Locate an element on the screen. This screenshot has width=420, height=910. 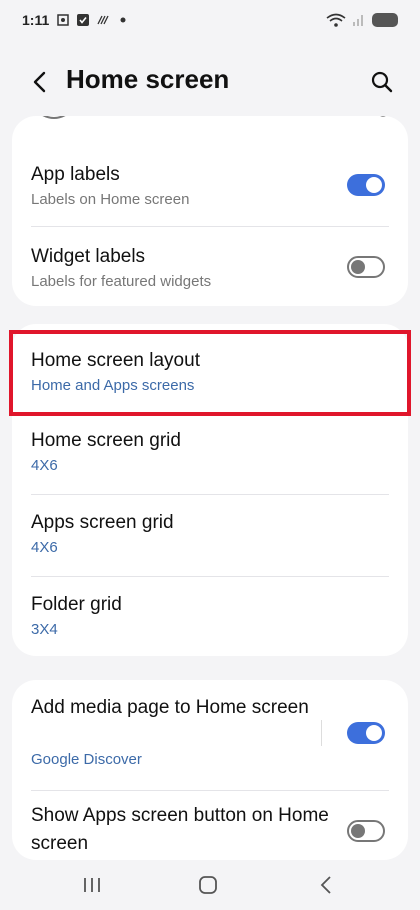
navigation-bar is located at coordinates (210, 885).